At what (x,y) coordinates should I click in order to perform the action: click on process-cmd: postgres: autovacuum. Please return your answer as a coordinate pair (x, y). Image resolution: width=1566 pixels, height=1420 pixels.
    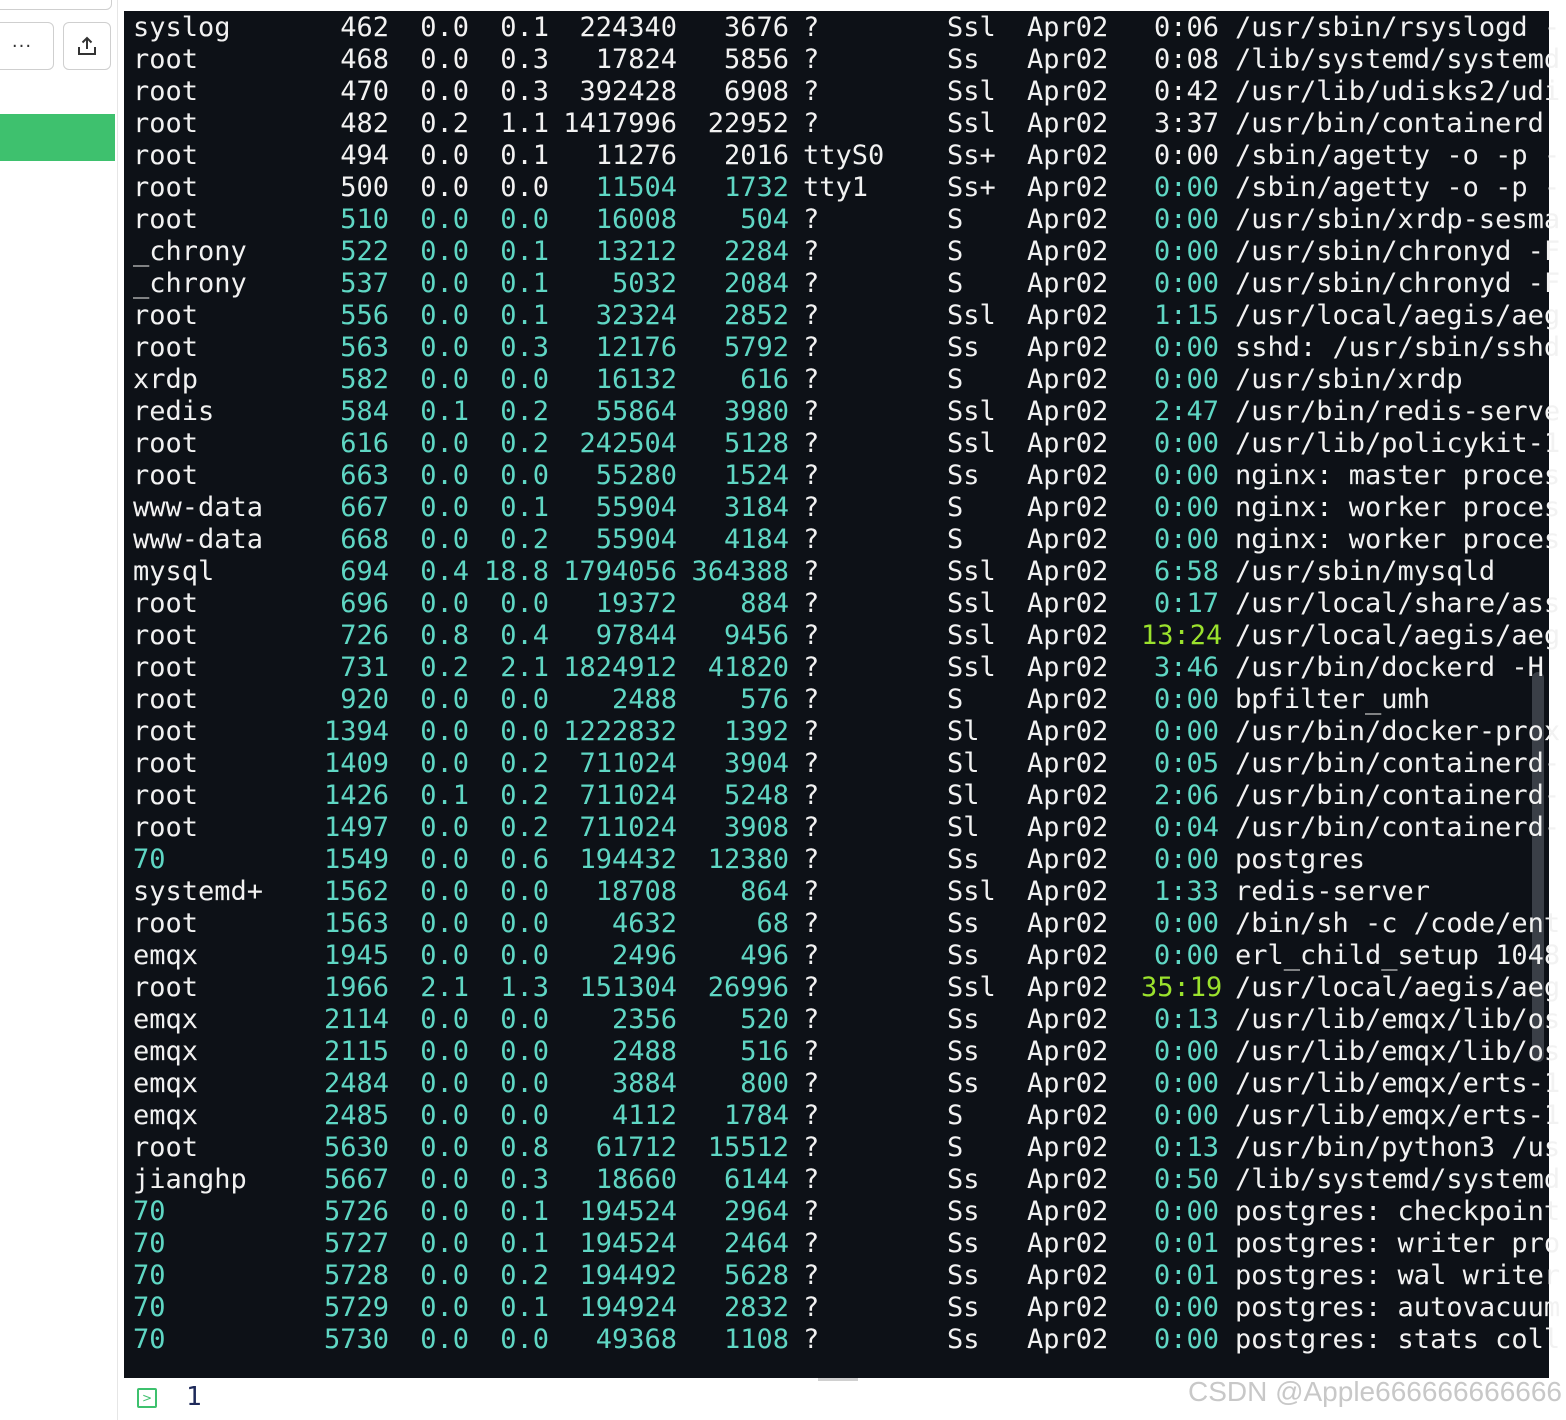
    Looking at the image, I should click on (1398, 1307).